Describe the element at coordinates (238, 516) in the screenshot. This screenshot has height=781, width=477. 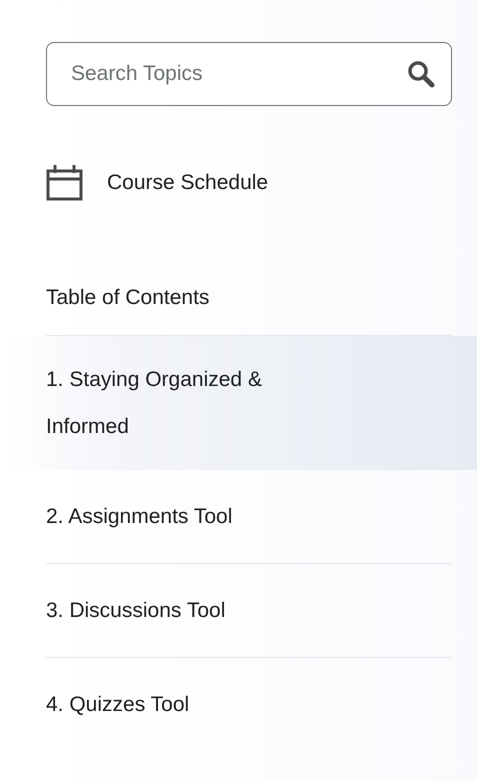
I see `topic-row: 2. Assignments Tool` at that location.